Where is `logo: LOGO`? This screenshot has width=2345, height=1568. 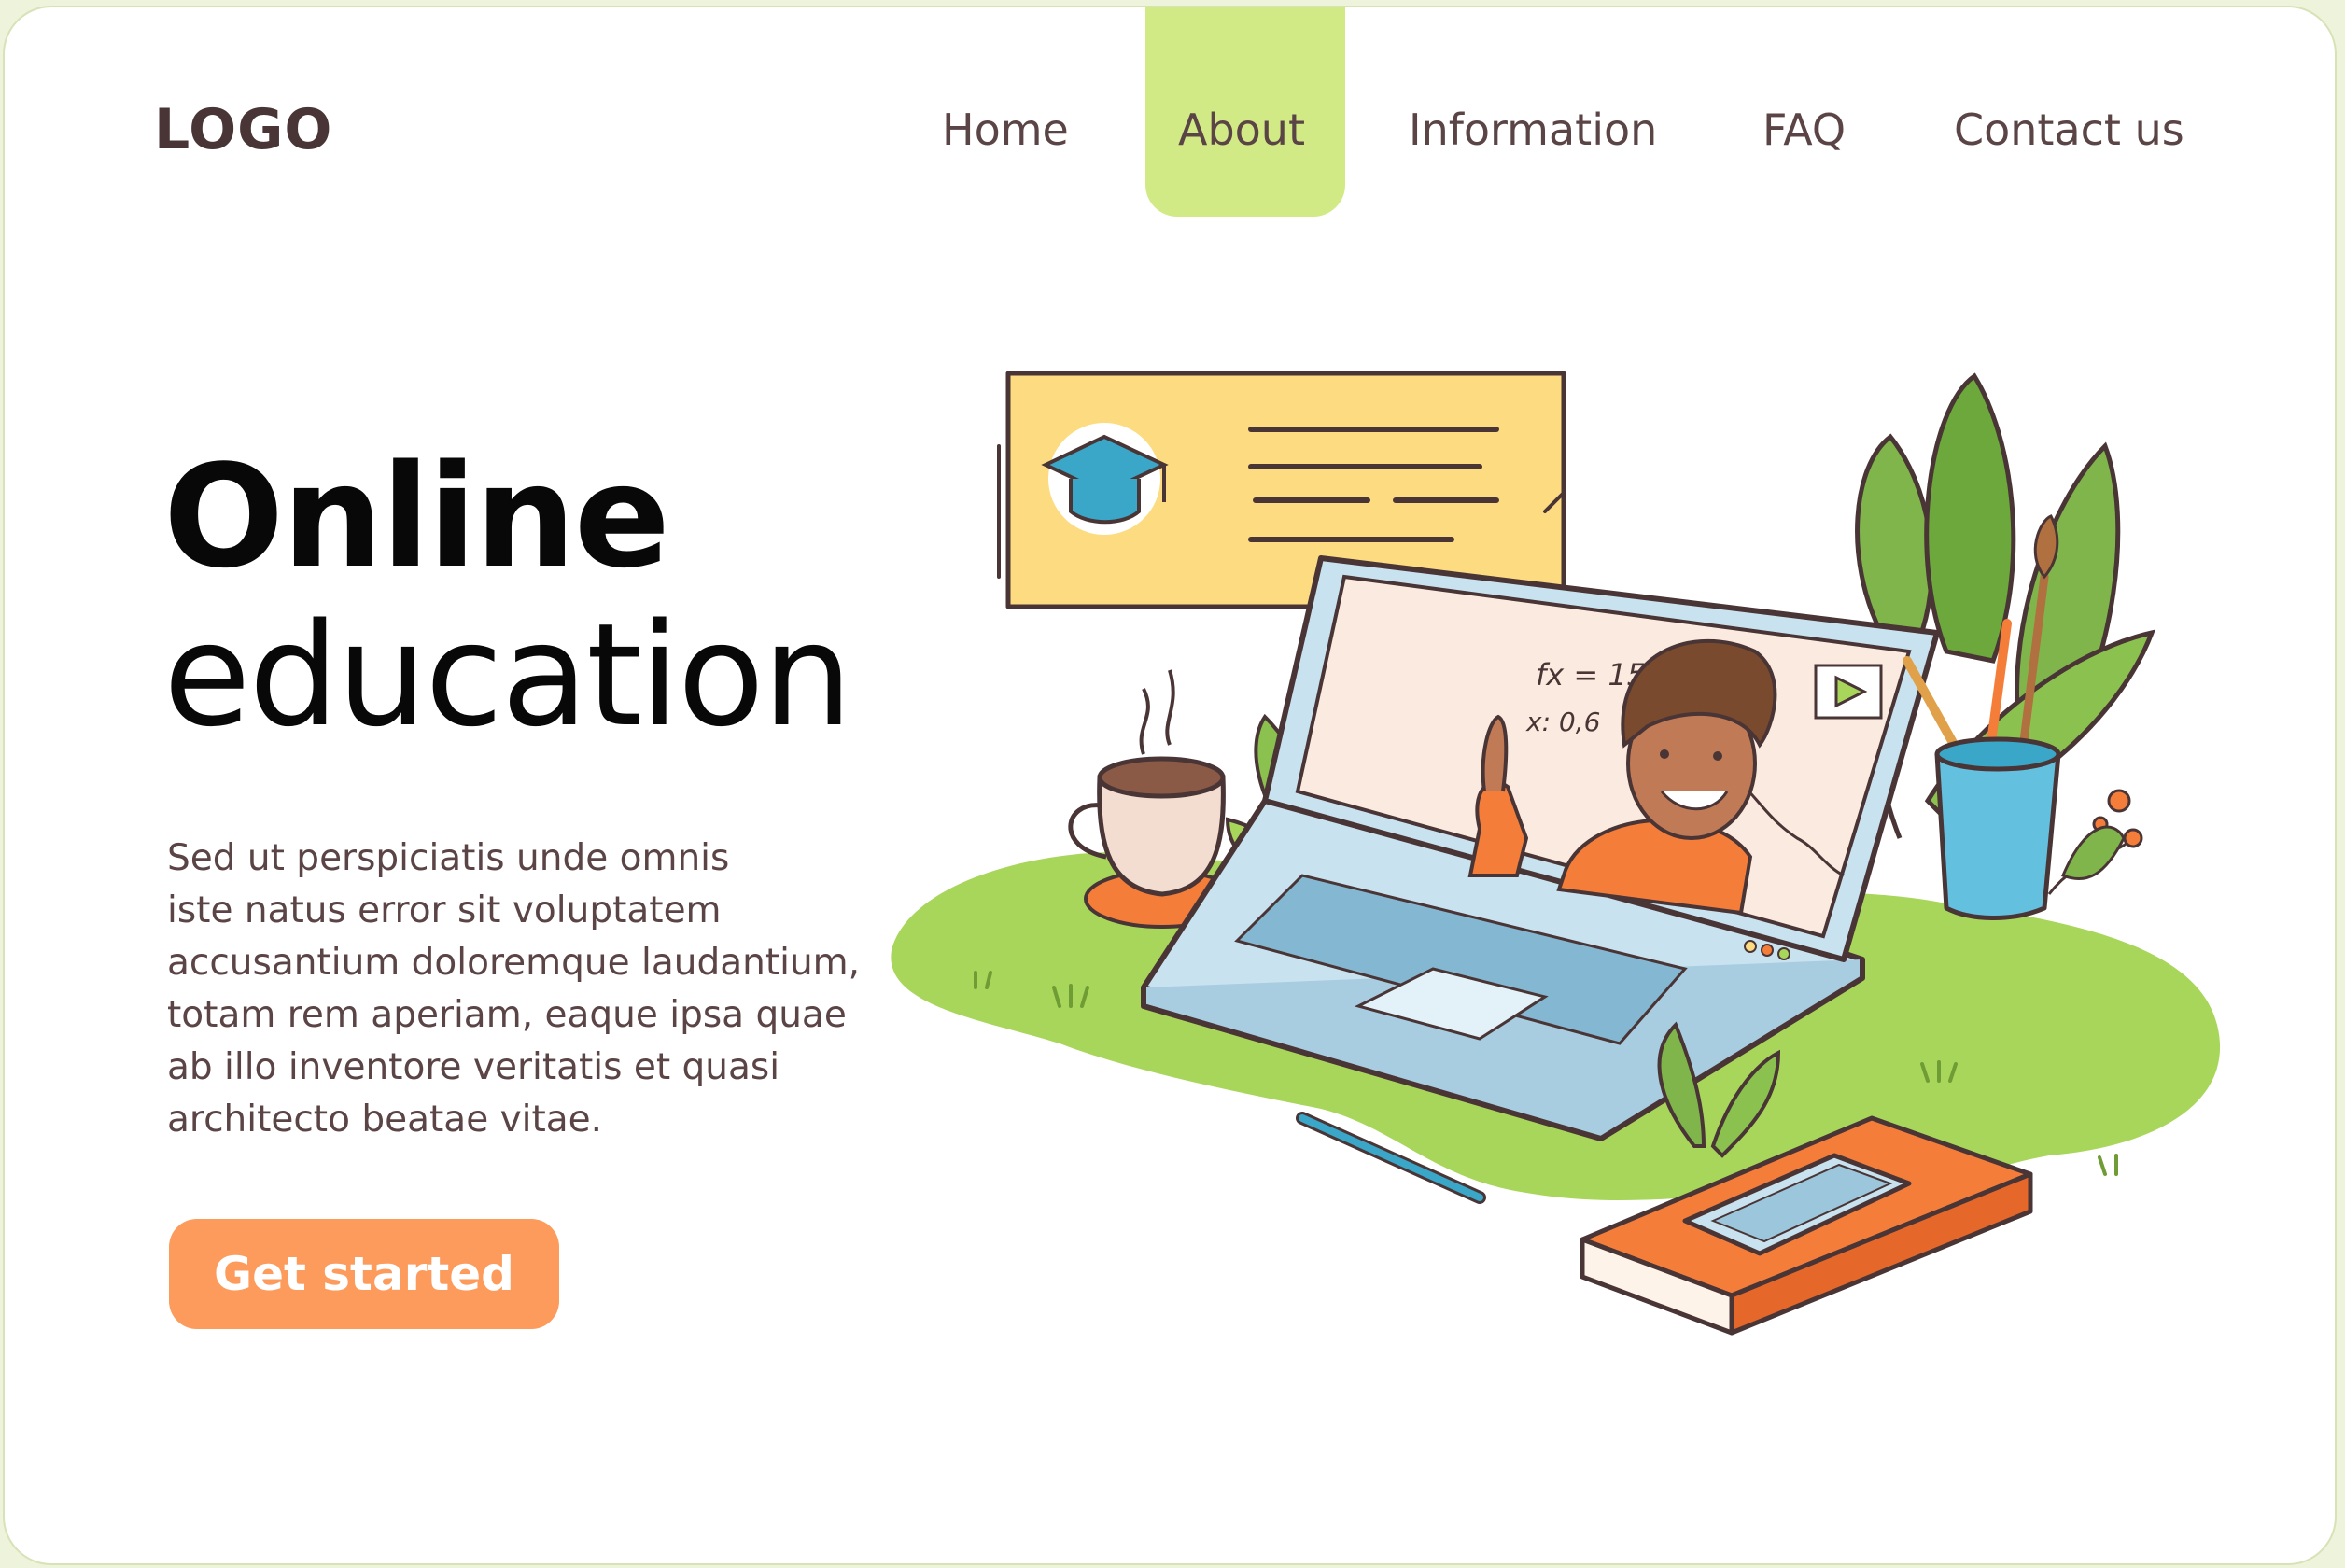 logo: LOGO is located at coordinates (243, 129).